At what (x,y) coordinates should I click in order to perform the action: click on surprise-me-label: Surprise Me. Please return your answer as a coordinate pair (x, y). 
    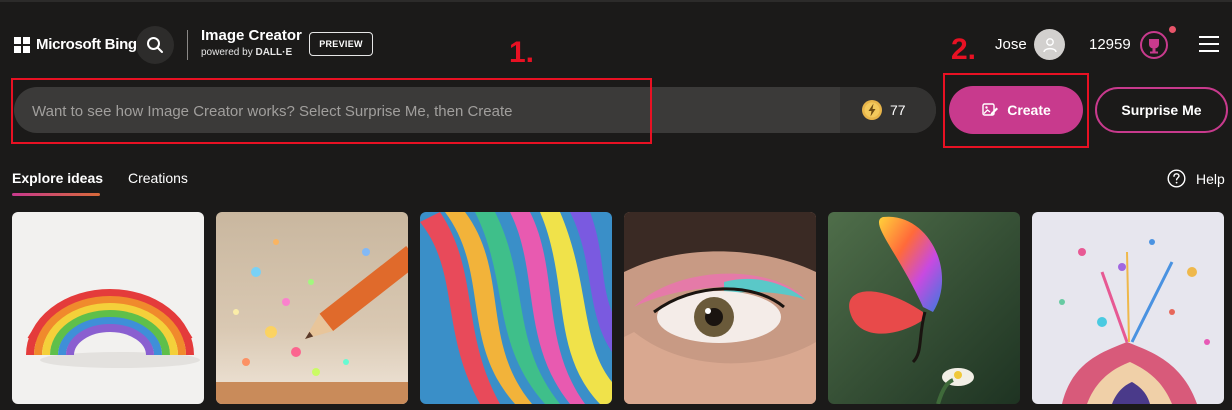
    Looking at the image, I should click on (1161, 110).